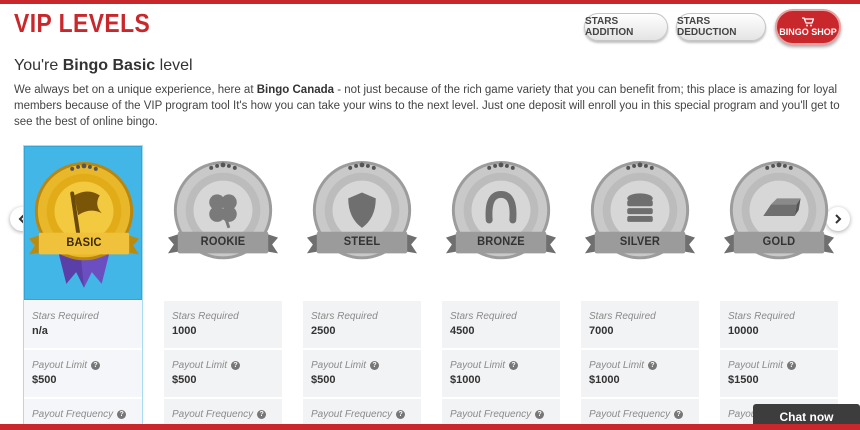 This screenshot has height=430, width=860. What do you see at coordinates (223, 241) in the screenshot?
I see `level-name: ROOKIE` at bounding box center [223, 241].